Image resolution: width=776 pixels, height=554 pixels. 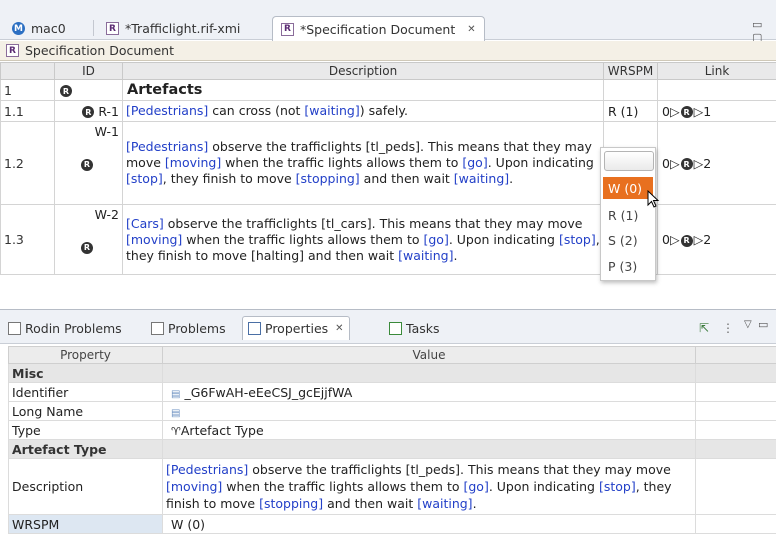 I want to click on tab-tasks: Tasks, so click(x=414, y=328).